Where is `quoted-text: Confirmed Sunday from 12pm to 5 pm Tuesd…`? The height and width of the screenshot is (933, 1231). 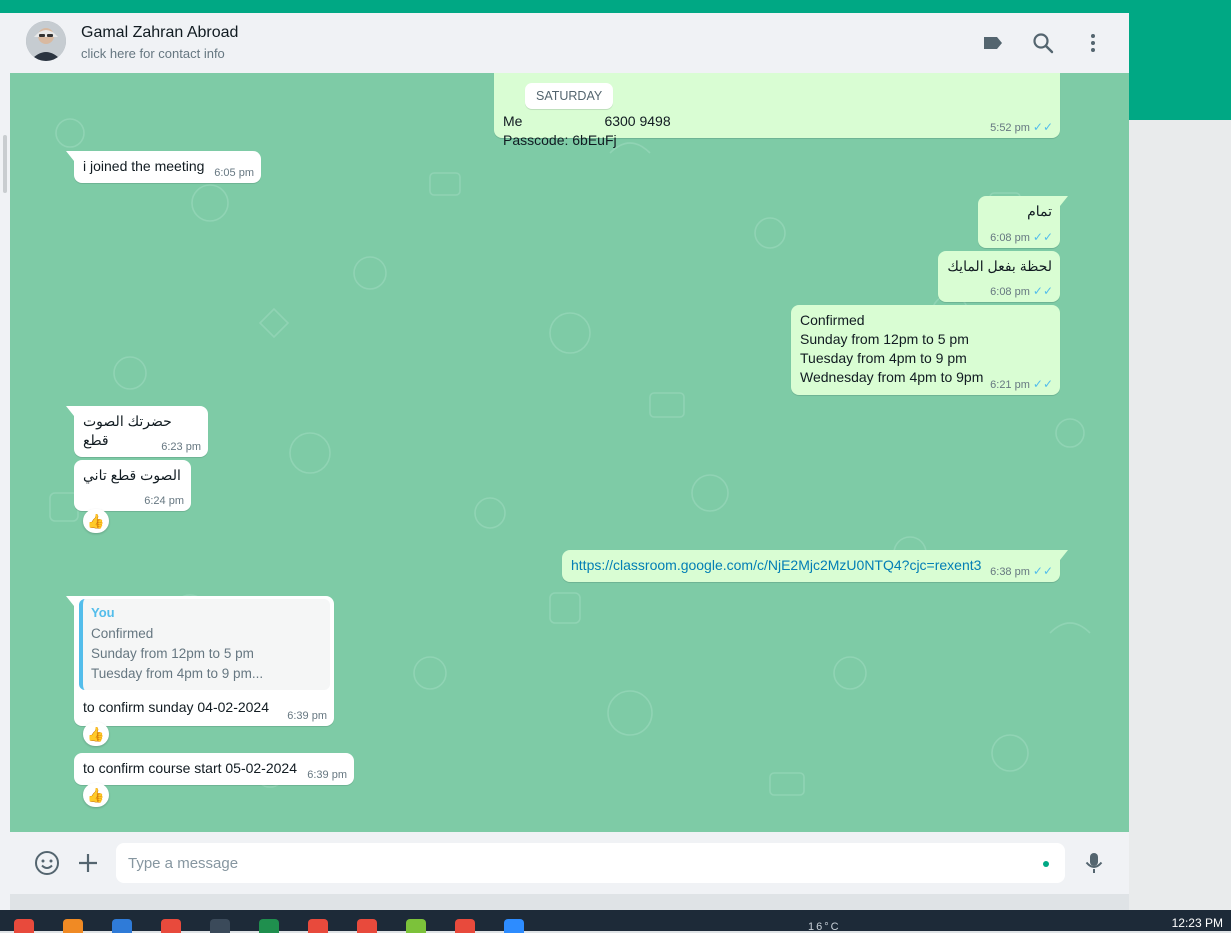
quoted-text: Confirmed Sunday from 12pm to 5 pm Tuesd… is located at coordinates (177, 653).